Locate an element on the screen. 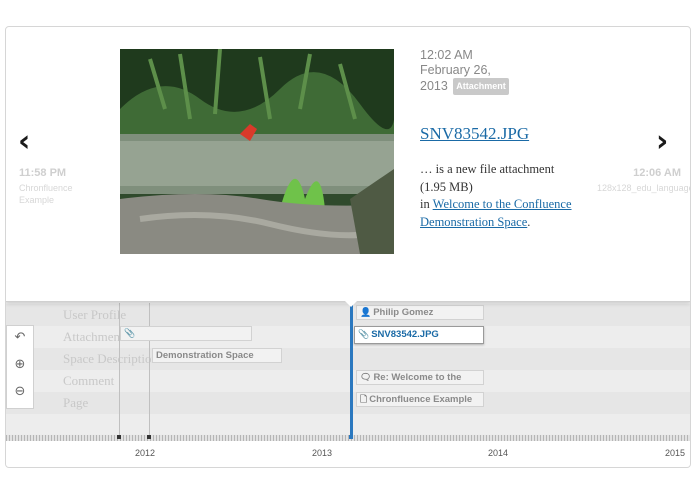 Image resolution: width=695 pixels, height=494 pixels. timeline-controls: ↶ ⊕ ⊖ is located at coordinates (20, 367).